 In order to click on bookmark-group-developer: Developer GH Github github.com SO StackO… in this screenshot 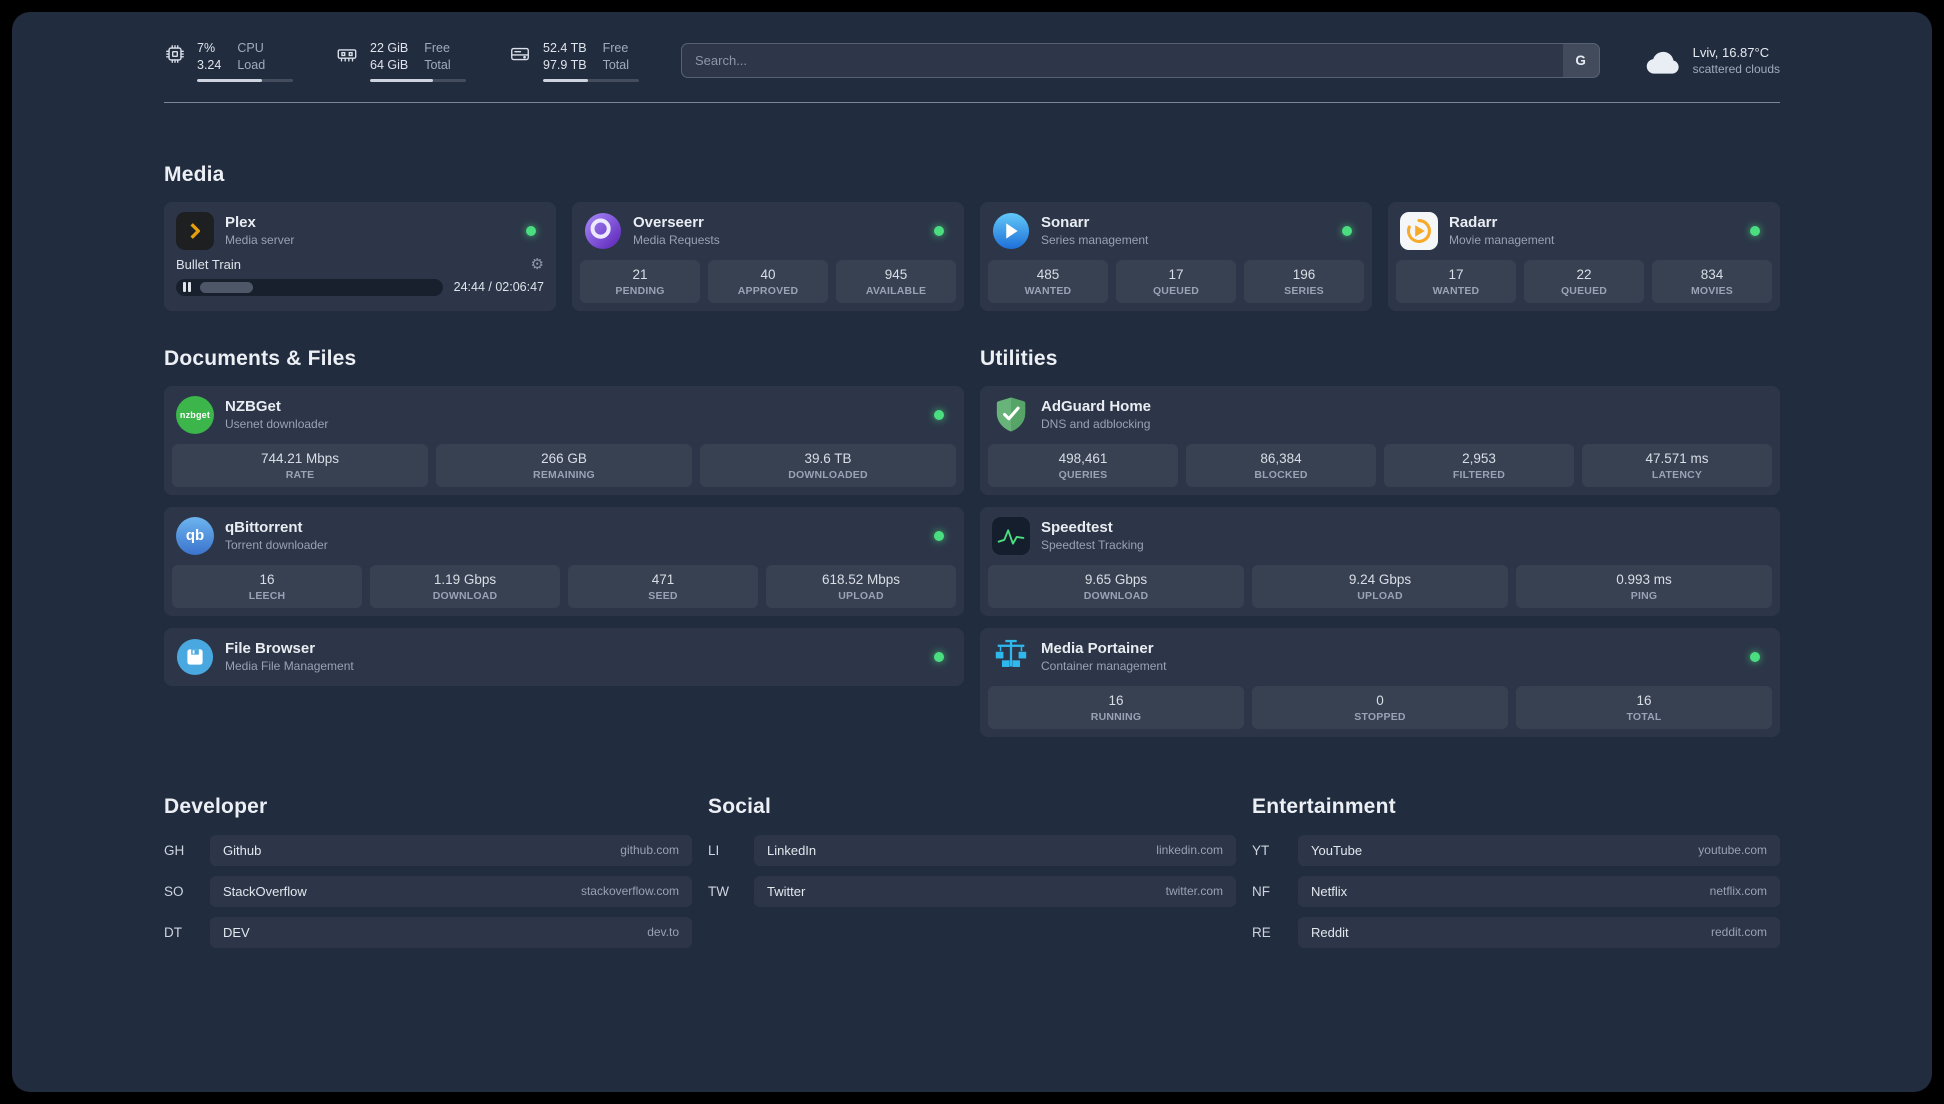, I will do `click(428, 871)`.